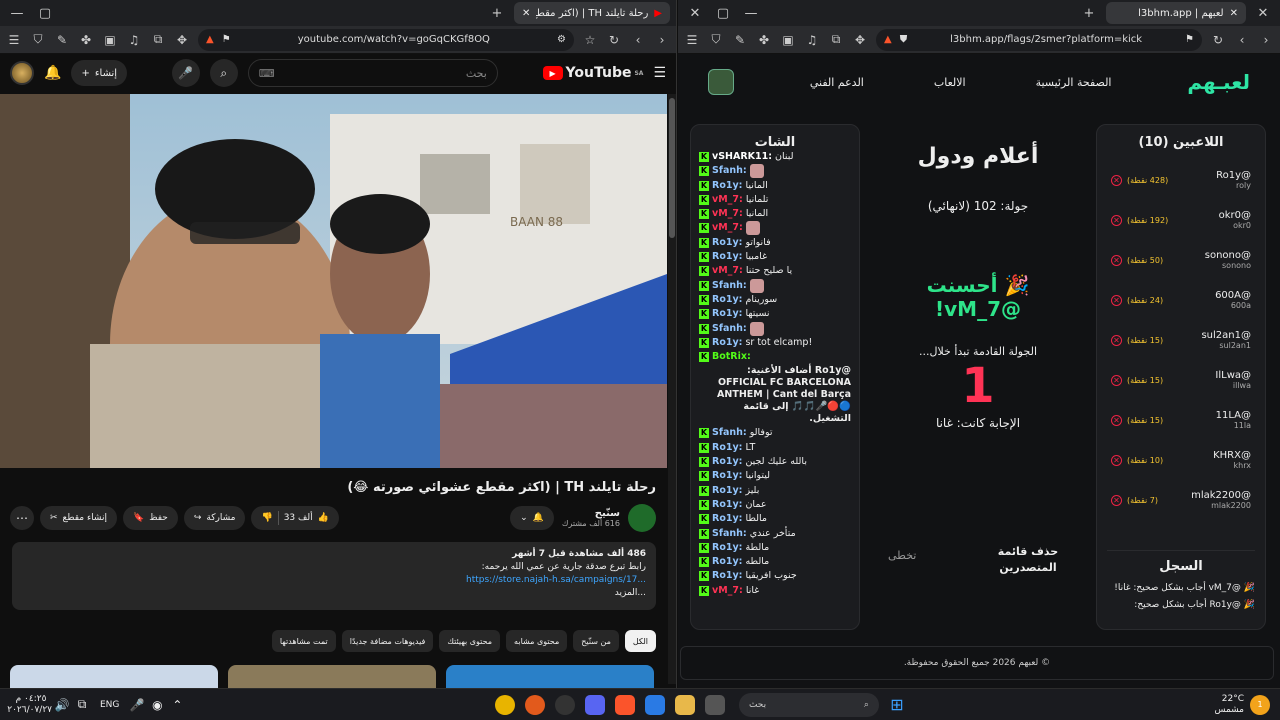 This screenshot has width=1280, height=720. Describe the element at coordinates (1260, 704) in the screenshot. I see `weather-sun-icon: 1` at that location.